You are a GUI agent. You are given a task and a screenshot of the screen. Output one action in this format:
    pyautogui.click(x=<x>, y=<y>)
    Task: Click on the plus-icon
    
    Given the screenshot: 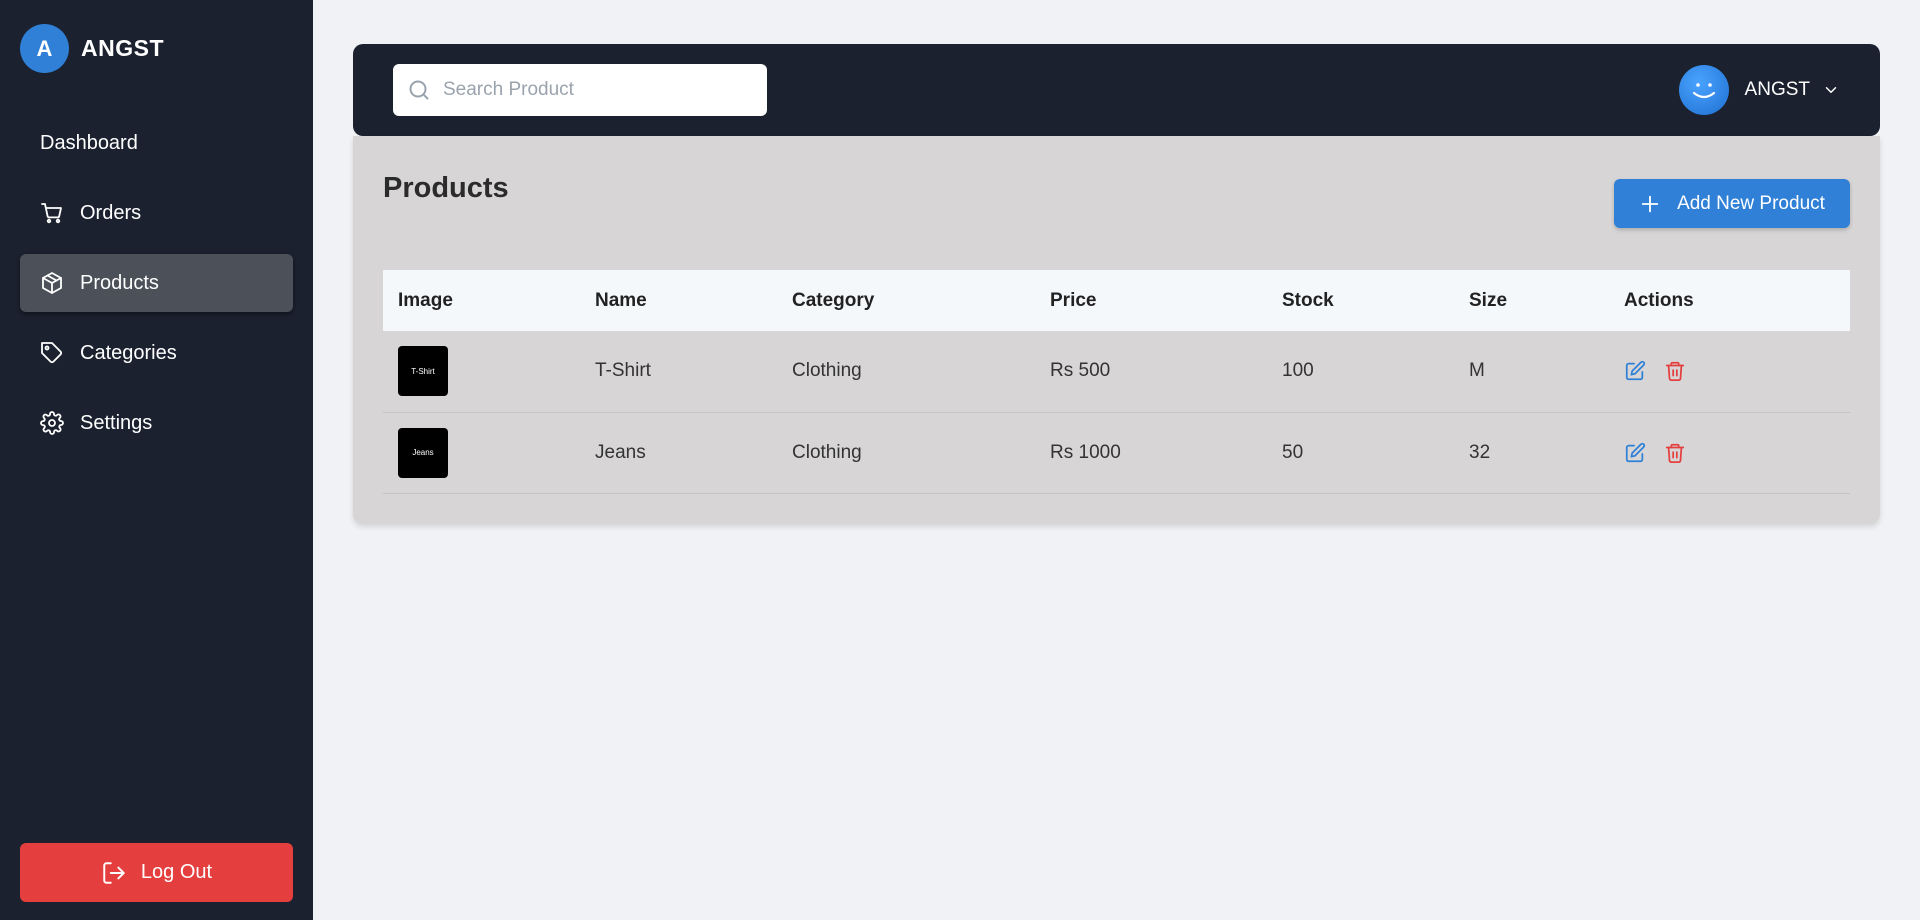 What is the action you would take?
    pyautogui.click(x=1650, y=203)
    